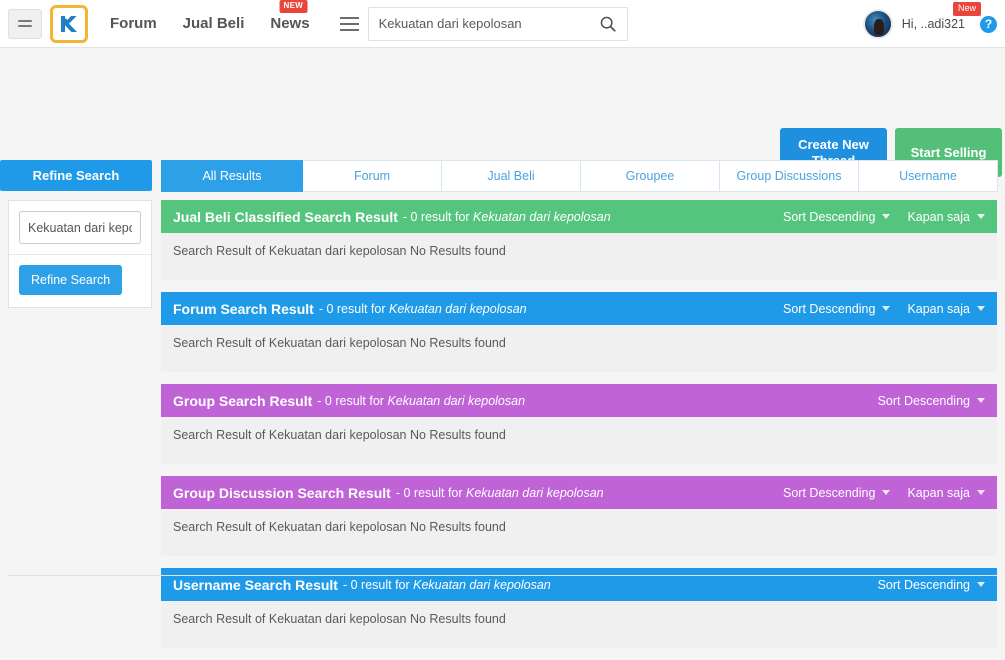 This screenshot has height=660, width=1005. Describe the element at coordinates (941, 16) in the screenshot. I see `user-greeting: New Hi, ..adi321` at that location.